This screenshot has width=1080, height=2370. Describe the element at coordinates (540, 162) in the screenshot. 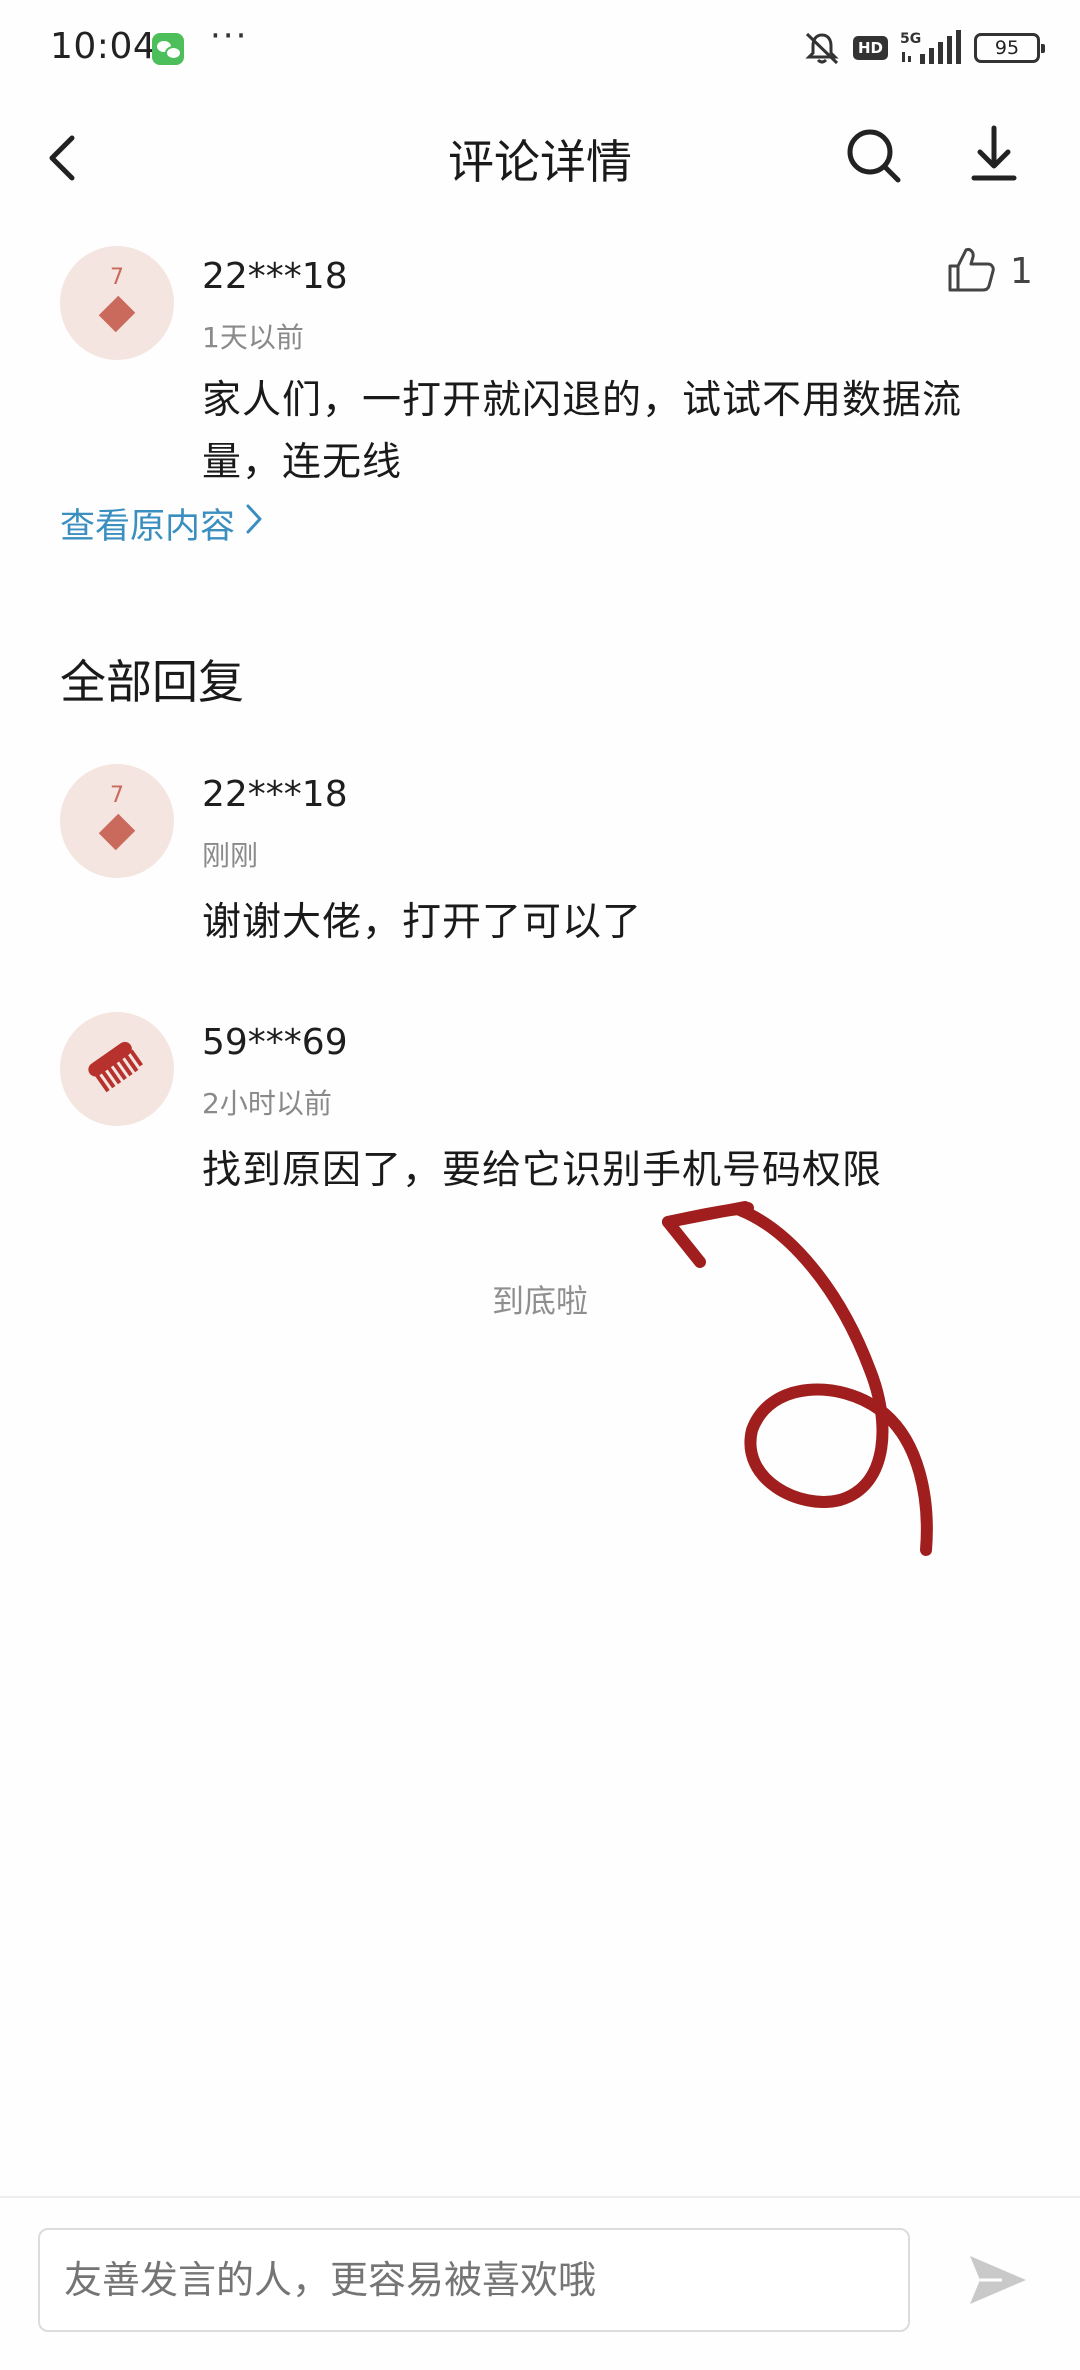

I see `page-title: 评论详情` at that location.